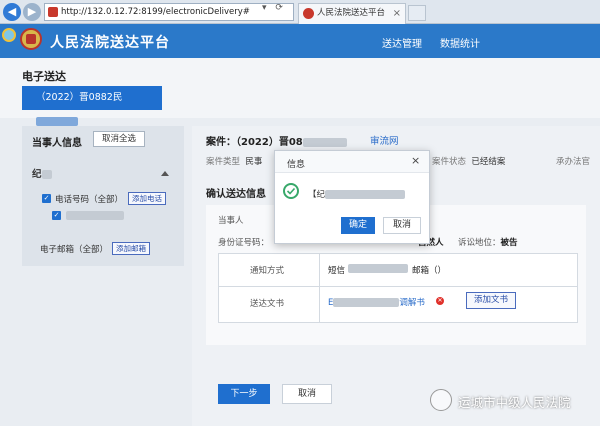 This screenshot has width=600, height=426. What do you see at coordinates (119, 139) in the screenshot?
I see `clear-all-button: 取消全选` at bounding box center [119, 139].